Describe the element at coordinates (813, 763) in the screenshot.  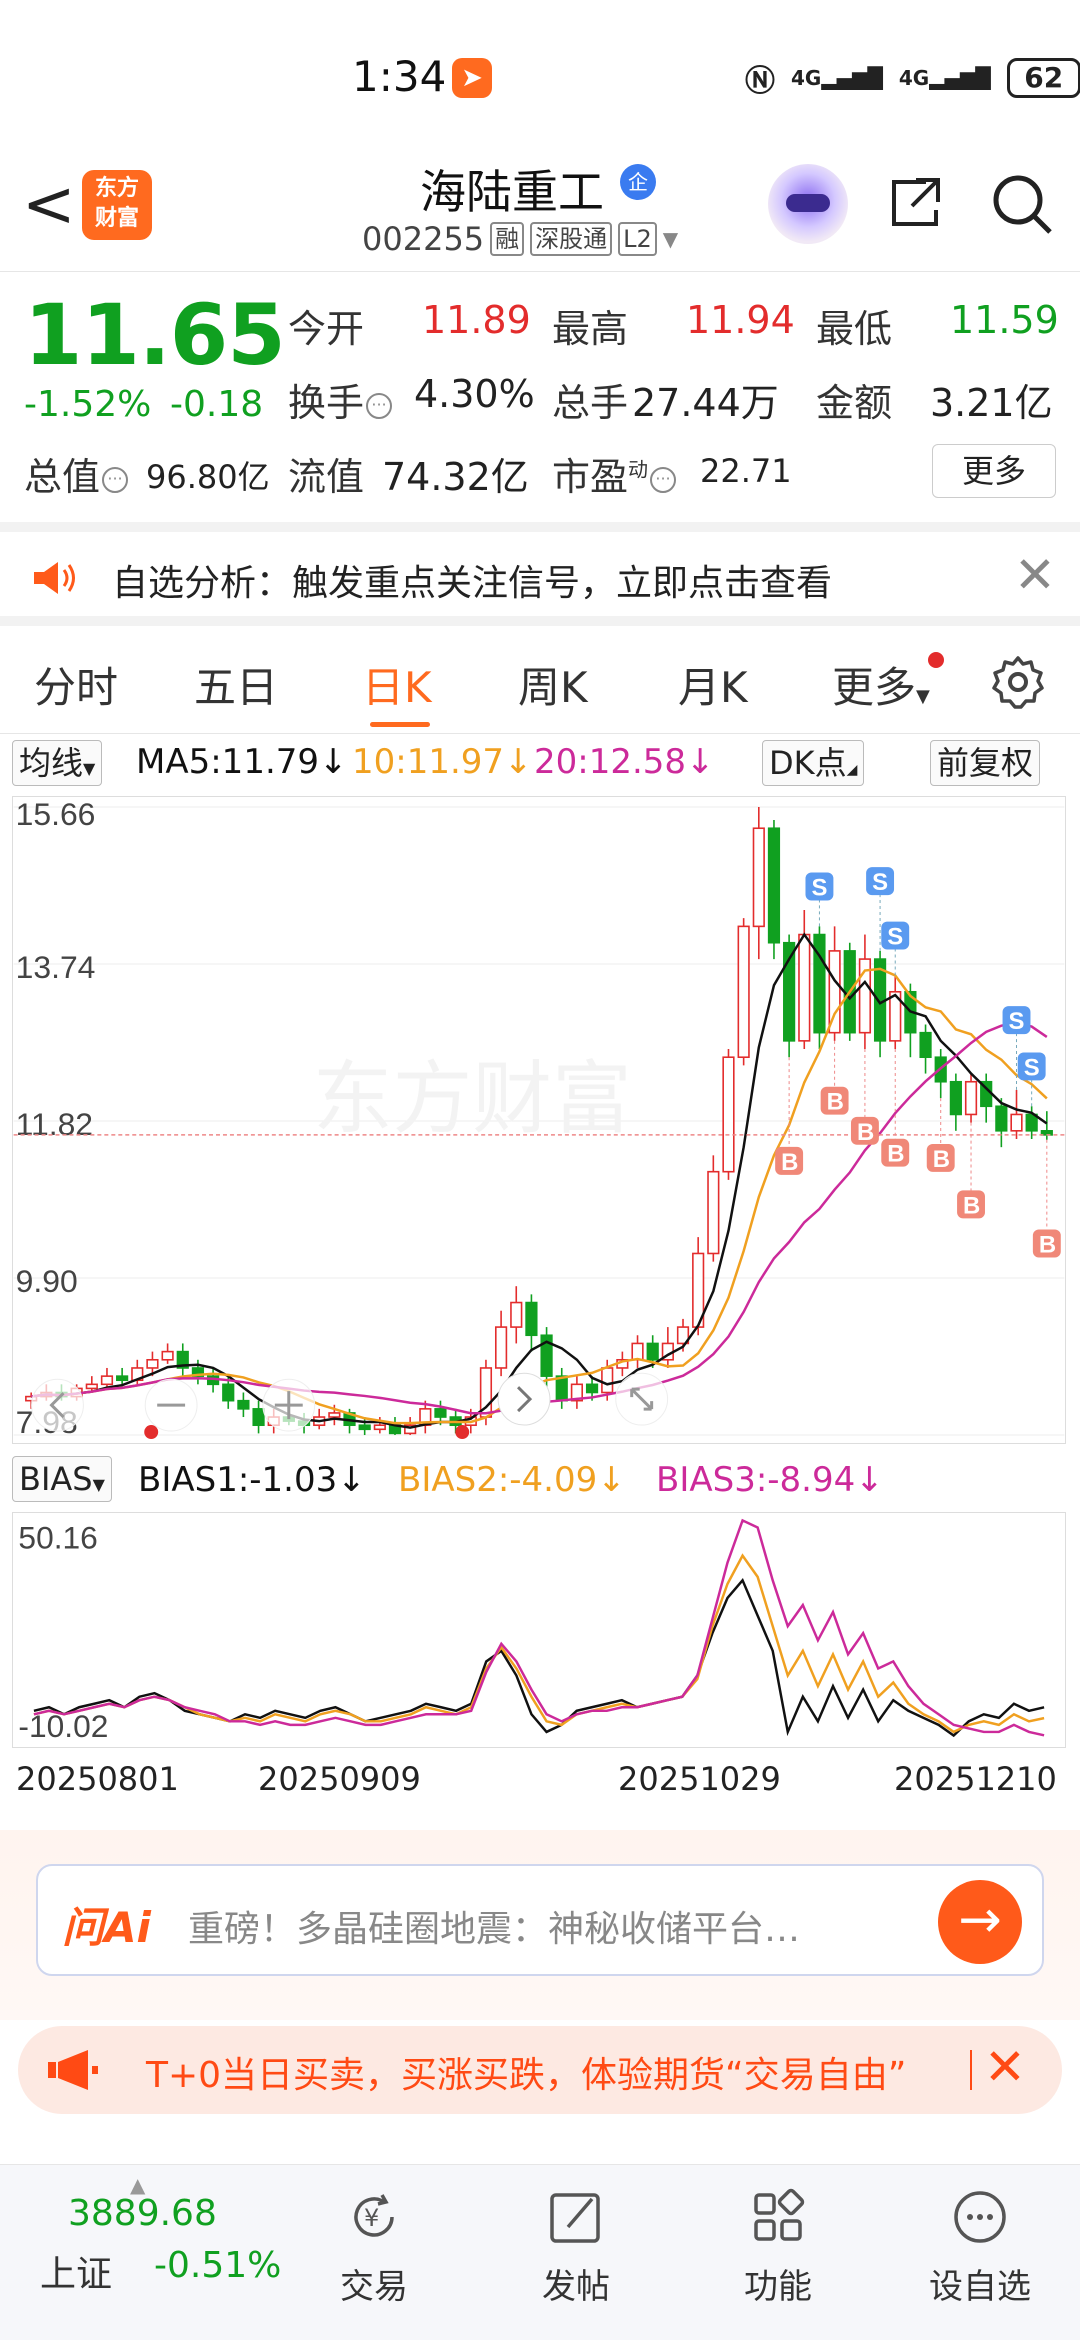
I see `dk-point-button: DK点◢` at that location.